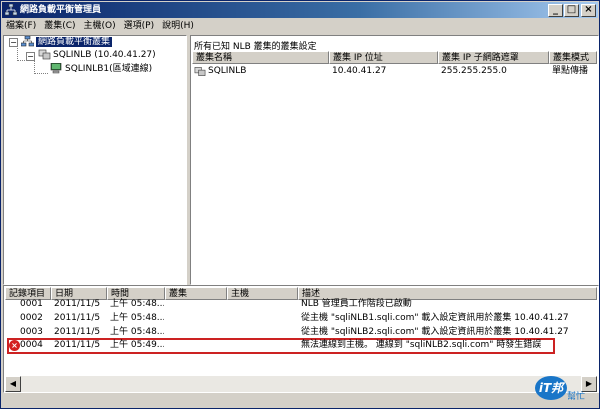  I want to click on log-horizontal-scrollbar: ◀ ▶, so click(301, 384).